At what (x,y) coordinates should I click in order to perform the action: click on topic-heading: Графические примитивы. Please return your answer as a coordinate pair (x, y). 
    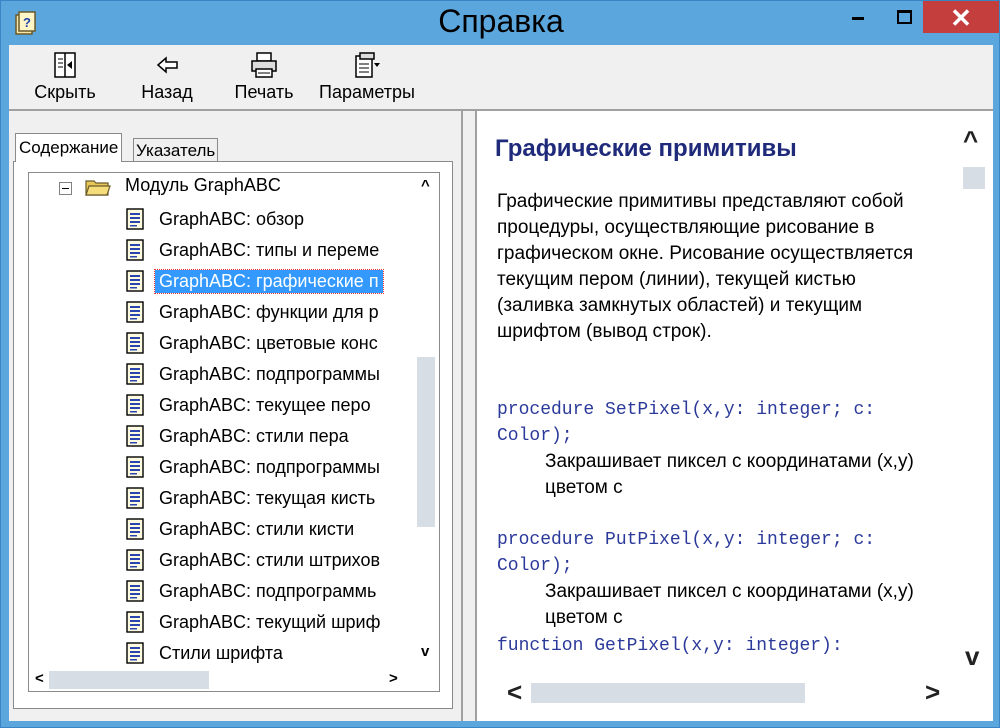
    Looking at the image, I should click on (646, 148).